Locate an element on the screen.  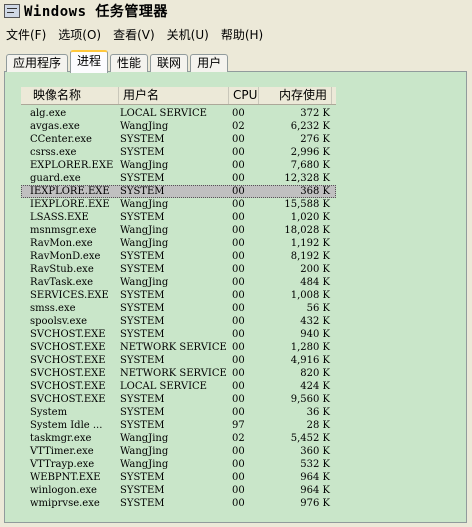
table-row: msnmsgr.exe WangJing 00 18,028 K is located at coordinates (178, 230).